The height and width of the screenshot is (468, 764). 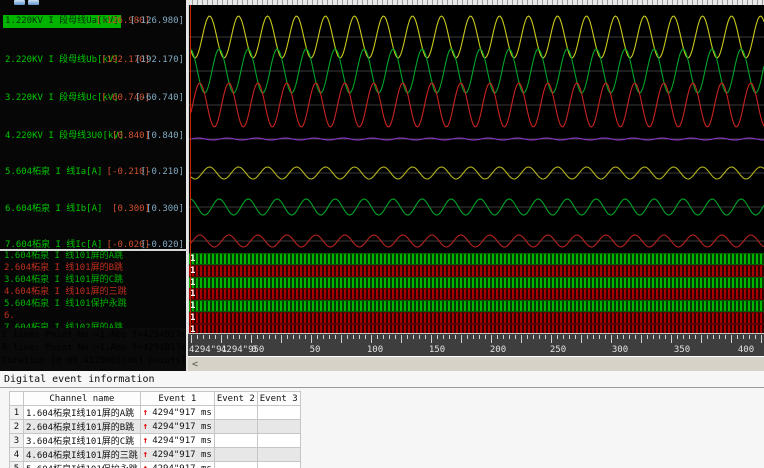 What do you see at coordinates (498, 350) in the screenshot?
I see `time-axis-label: 200` at bounding box center [498, 350].